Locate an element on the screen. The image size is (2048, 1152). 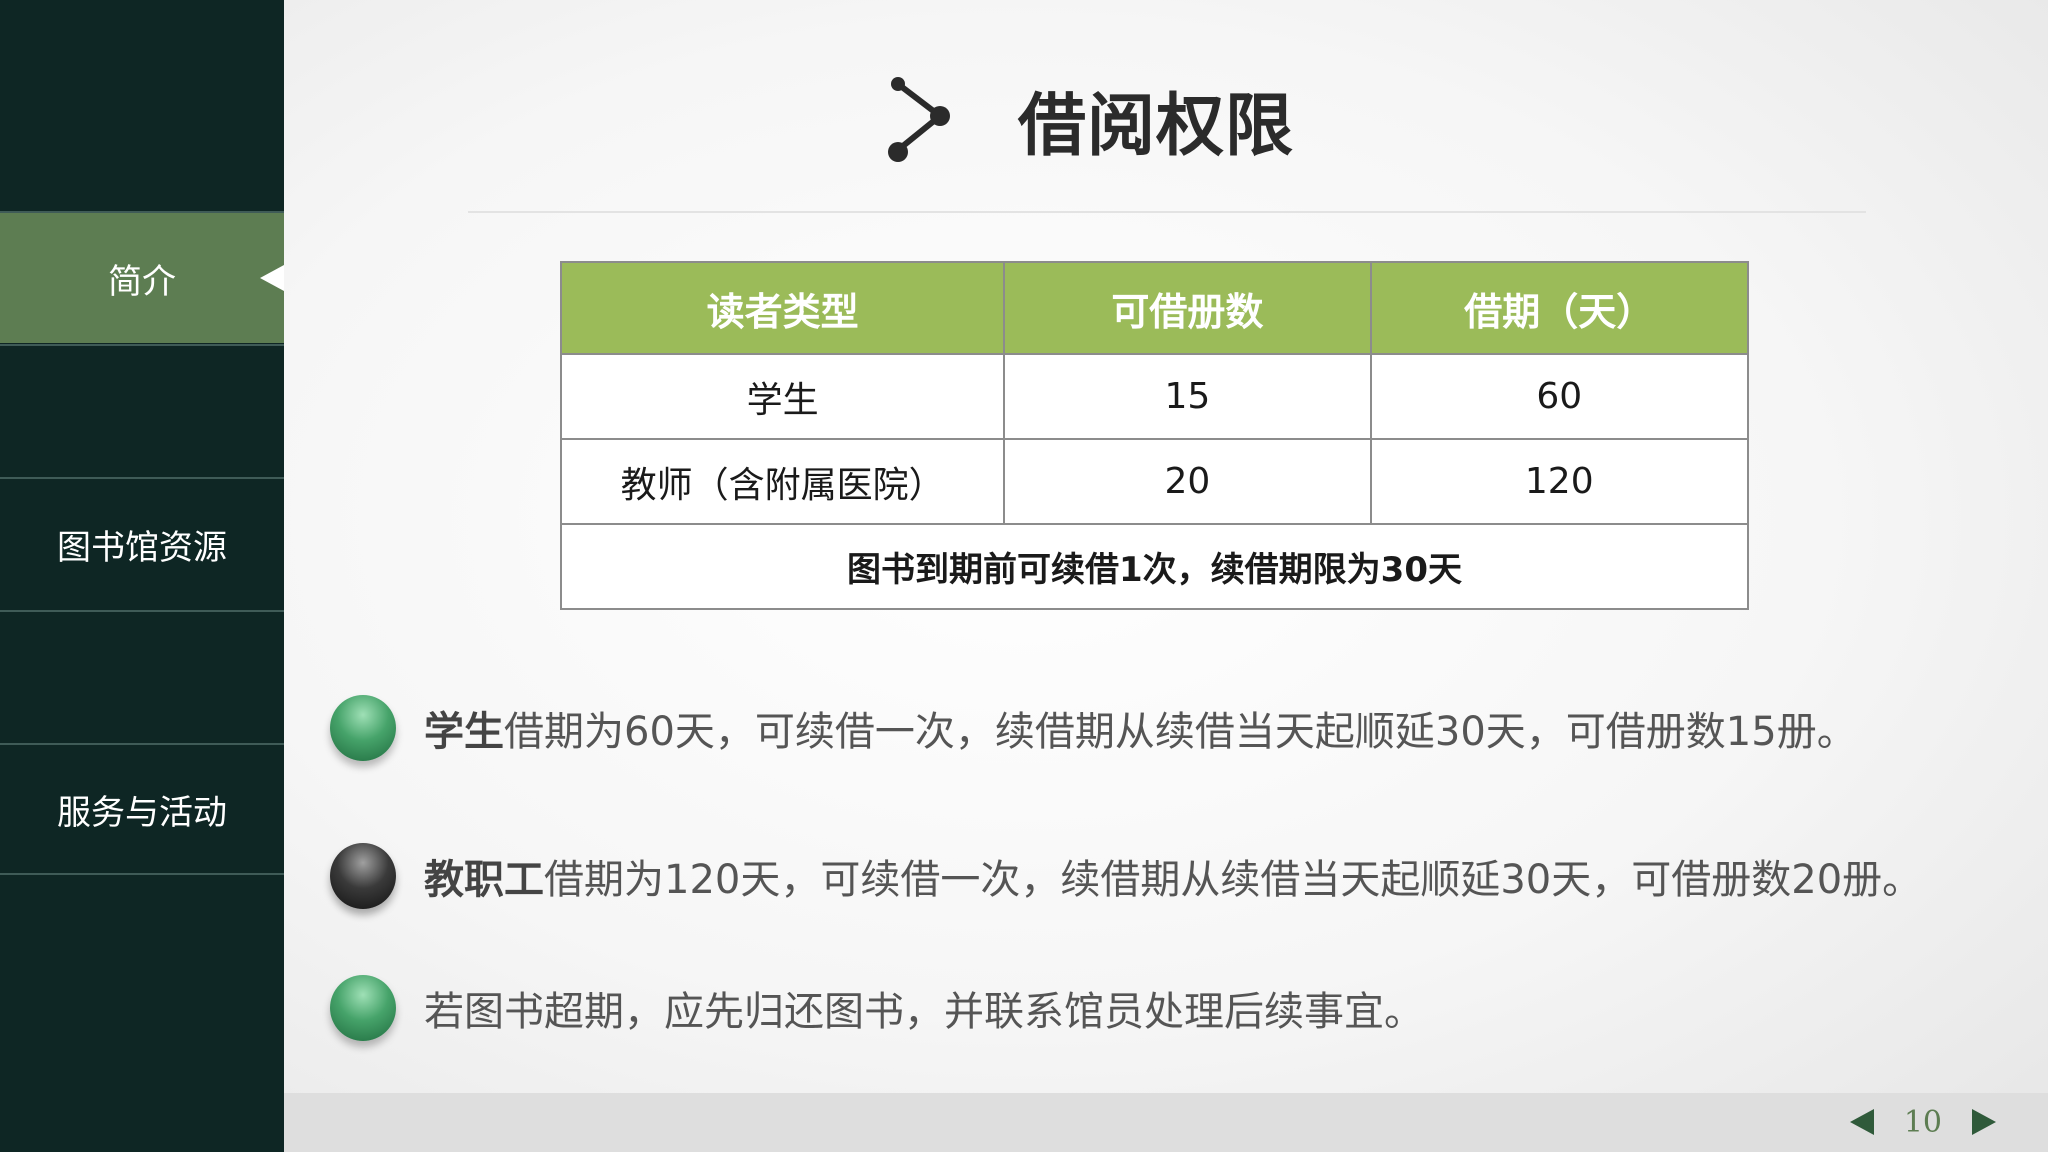
dark-ball-icon is located at coordinates (363, 876).